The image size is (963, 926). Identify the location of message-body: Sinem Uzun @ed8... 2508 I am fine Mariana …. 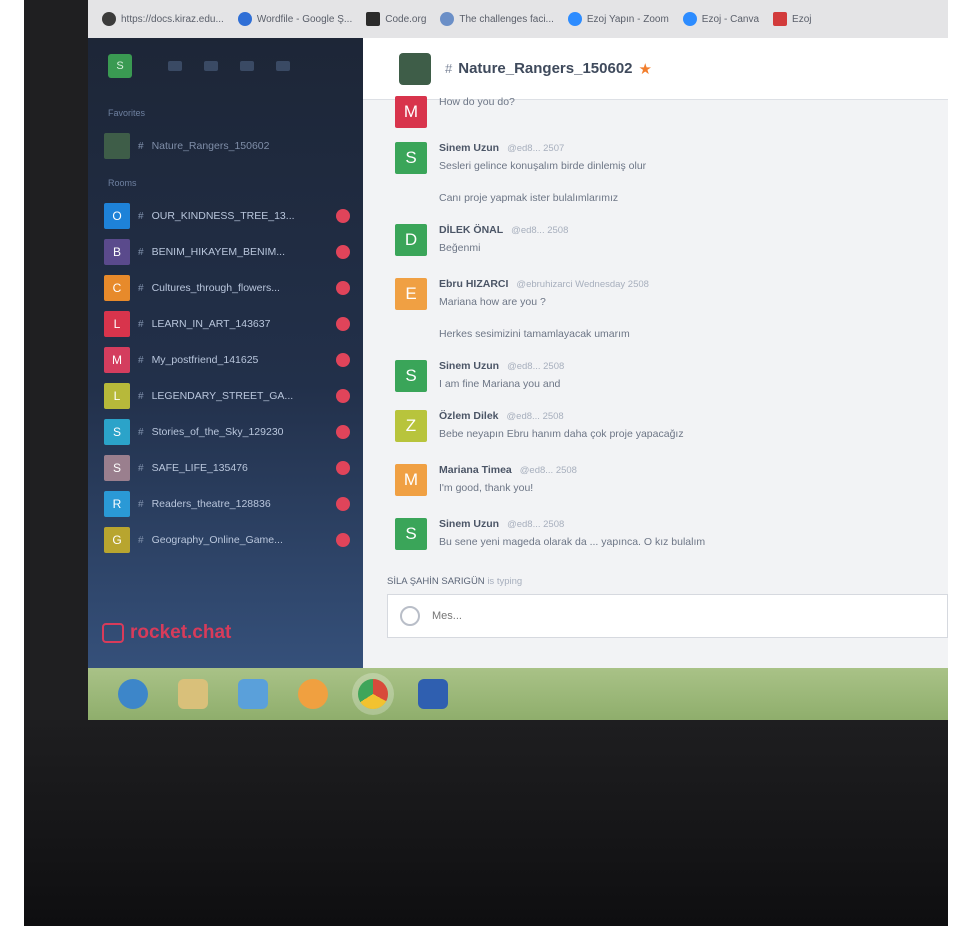
(501, 376).